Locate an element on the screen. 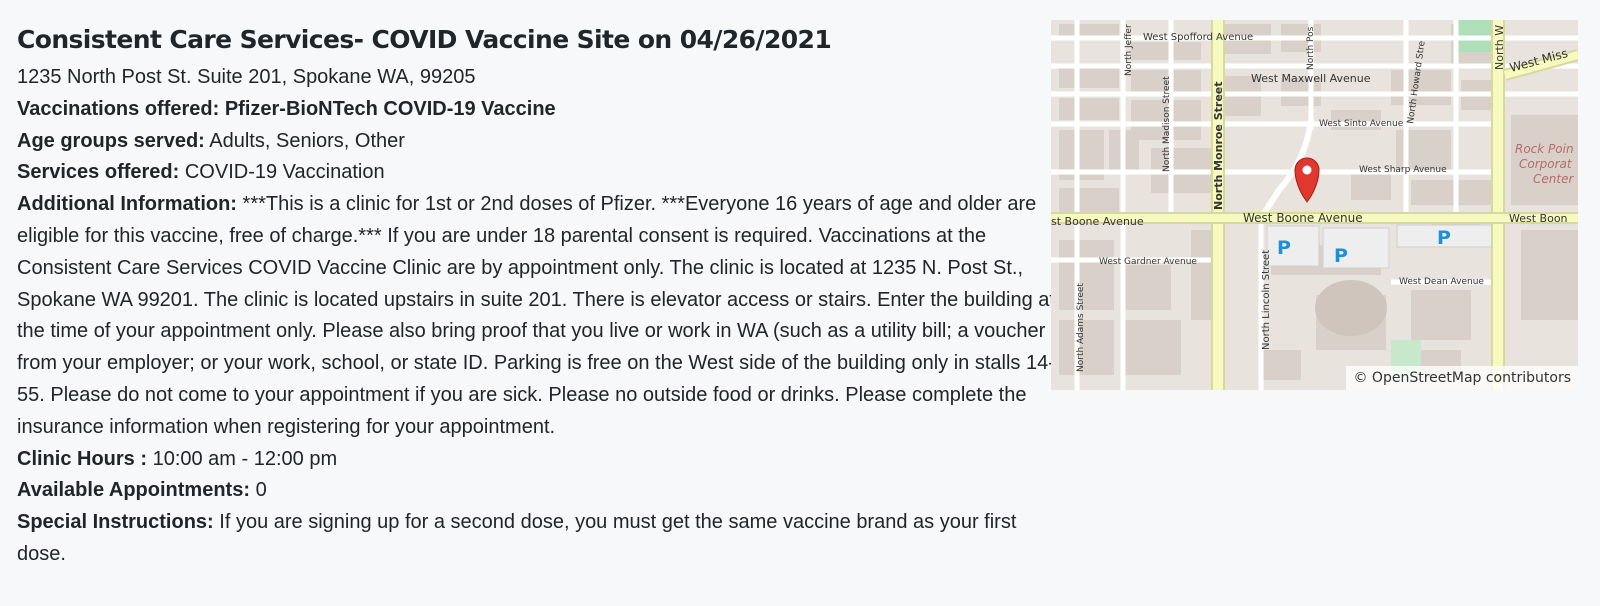 The width and height of the screenshot is (1600, 606). services-offered-value: COVID-19 Vaccination is located at coordinates (284, 172).